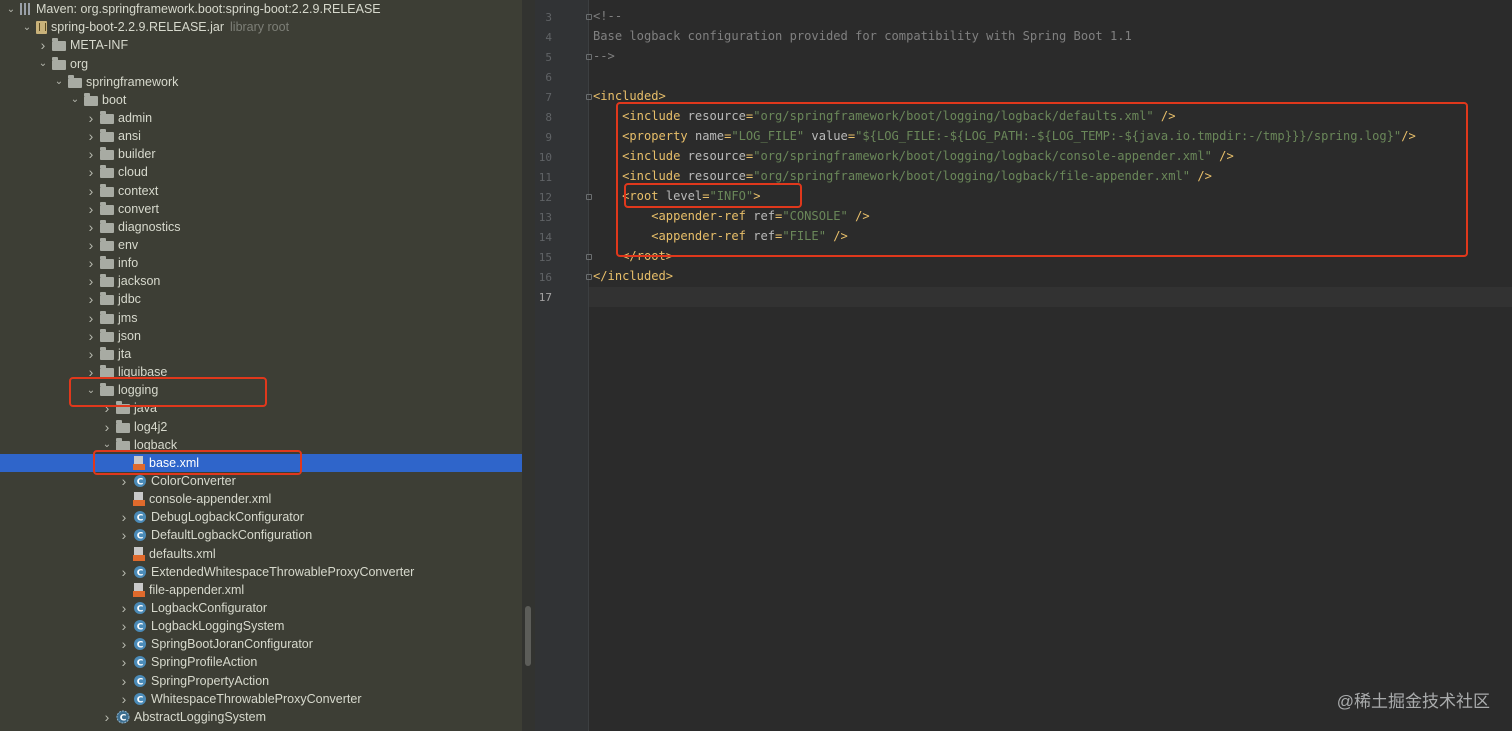 This screenshot has height=731, width=1512. Describe the element at coordinates (261, 118) in the screenshot. I see `tree-item-admin: › admin` at that location.